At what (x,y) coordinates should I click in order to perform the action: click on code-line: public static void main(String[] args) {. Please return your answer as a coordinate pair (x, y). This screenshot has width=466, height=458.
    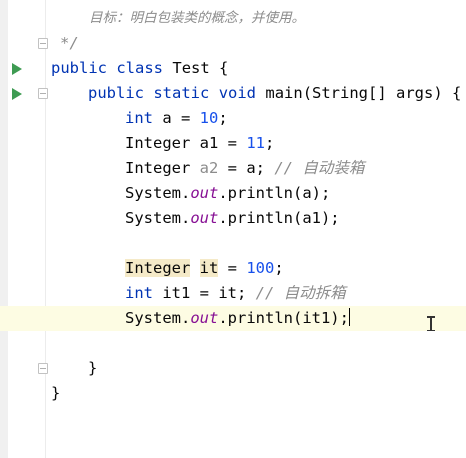
    Looking at the image, I should click on (233, 93).